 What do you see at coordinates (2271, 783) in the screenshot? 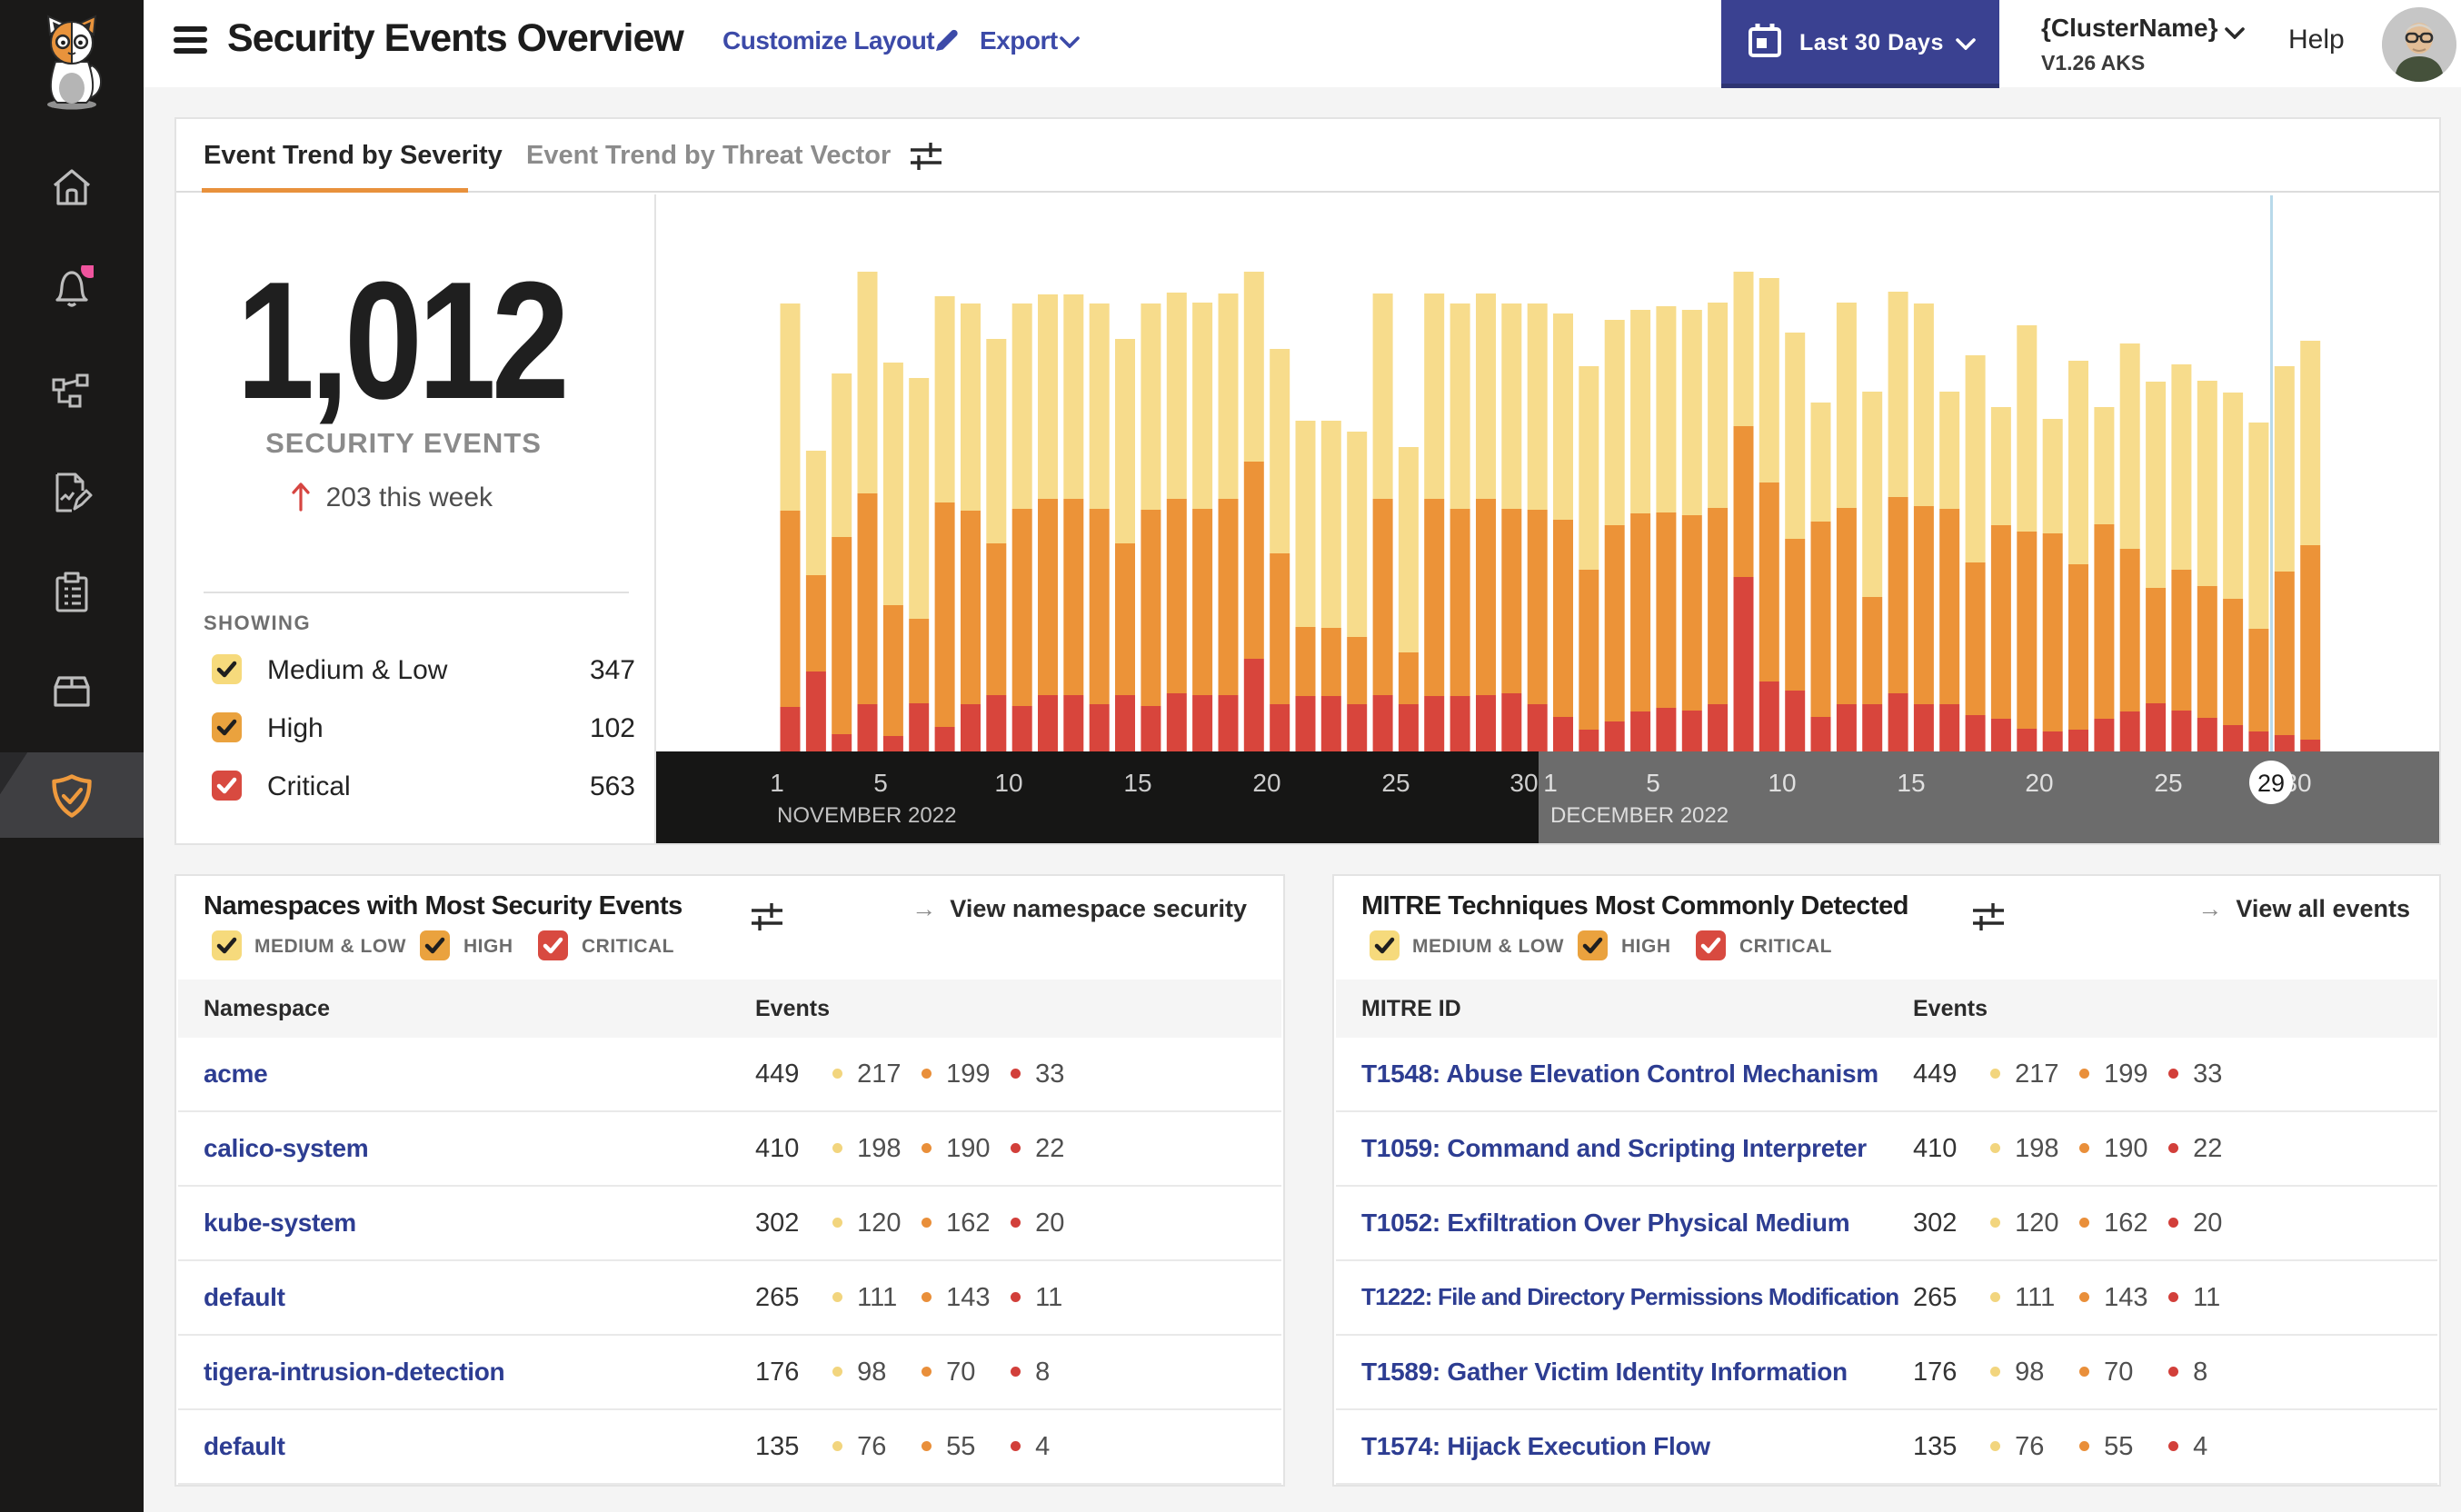
I see `svg-text: 29` at bounding box center [2271, 783].